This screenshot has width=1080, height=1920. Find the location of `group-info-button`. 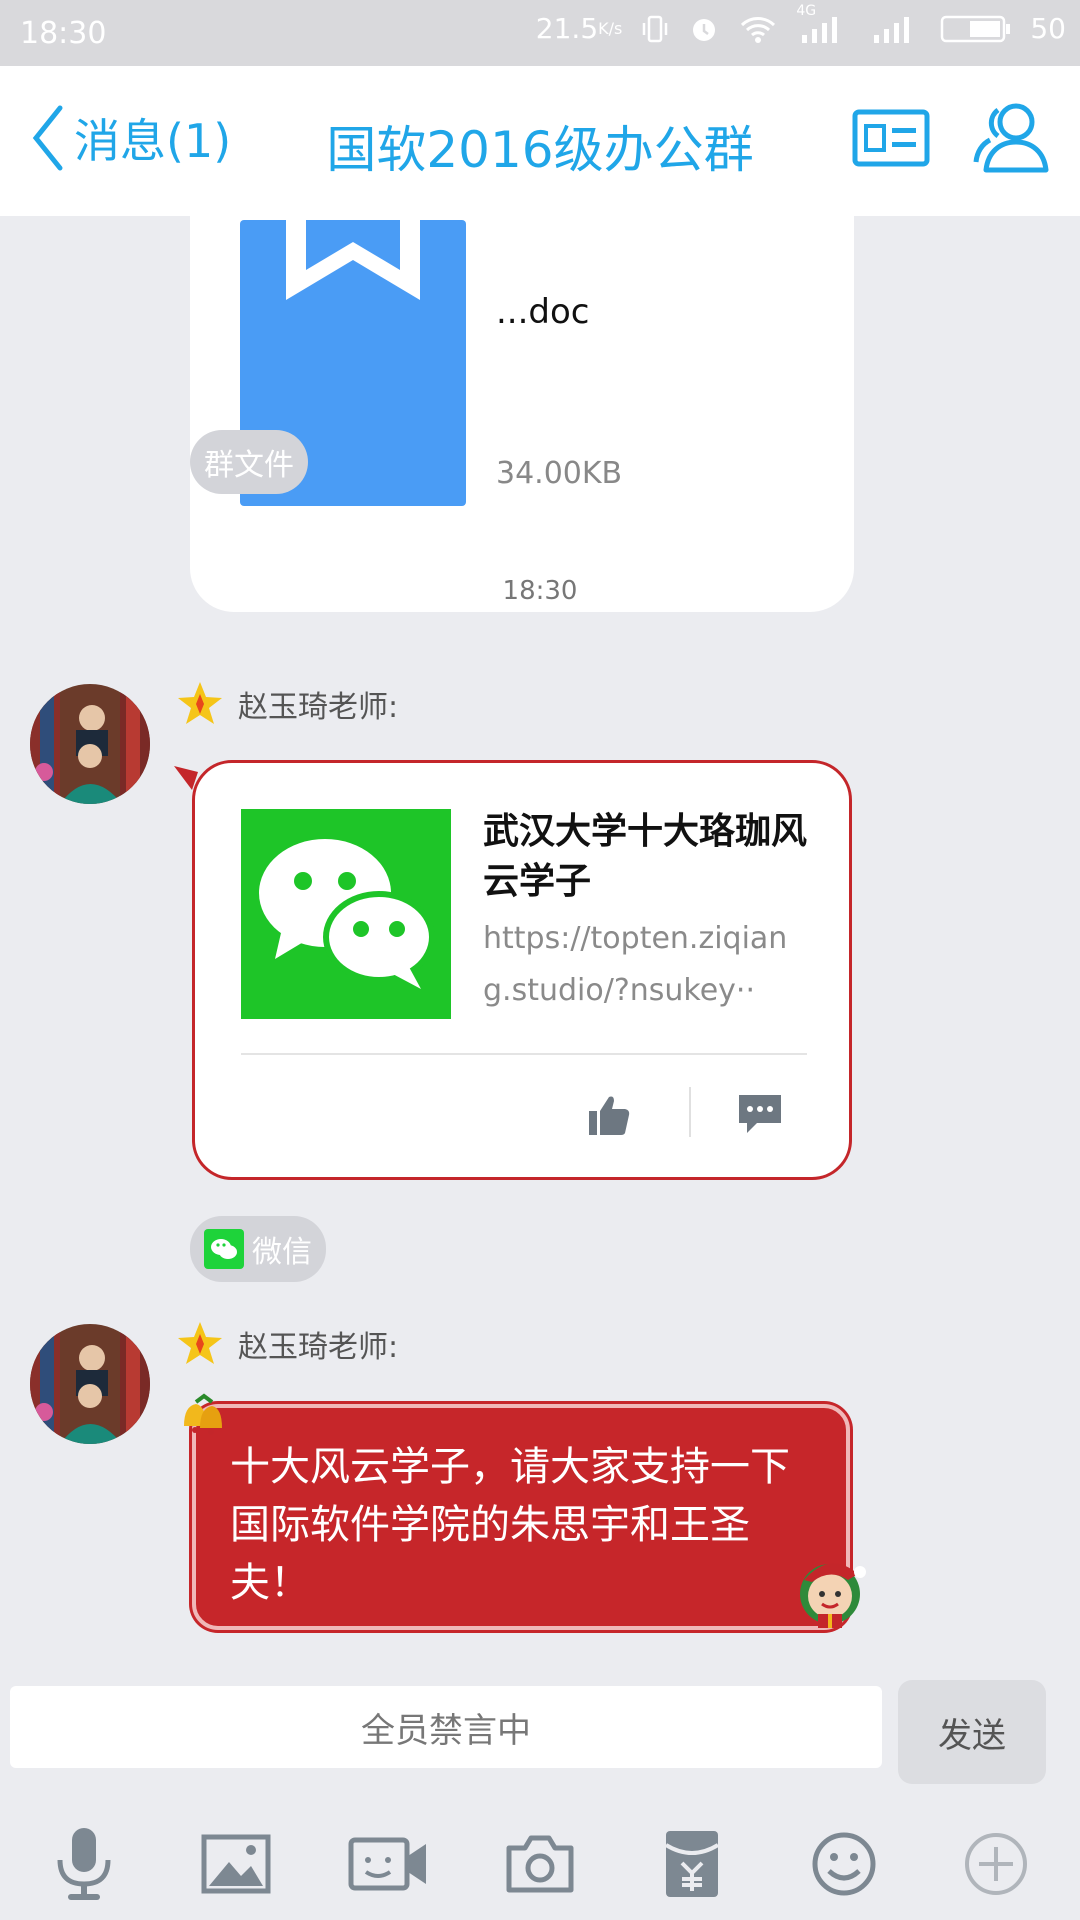

group-info-button is located at coordinates (891, 139).